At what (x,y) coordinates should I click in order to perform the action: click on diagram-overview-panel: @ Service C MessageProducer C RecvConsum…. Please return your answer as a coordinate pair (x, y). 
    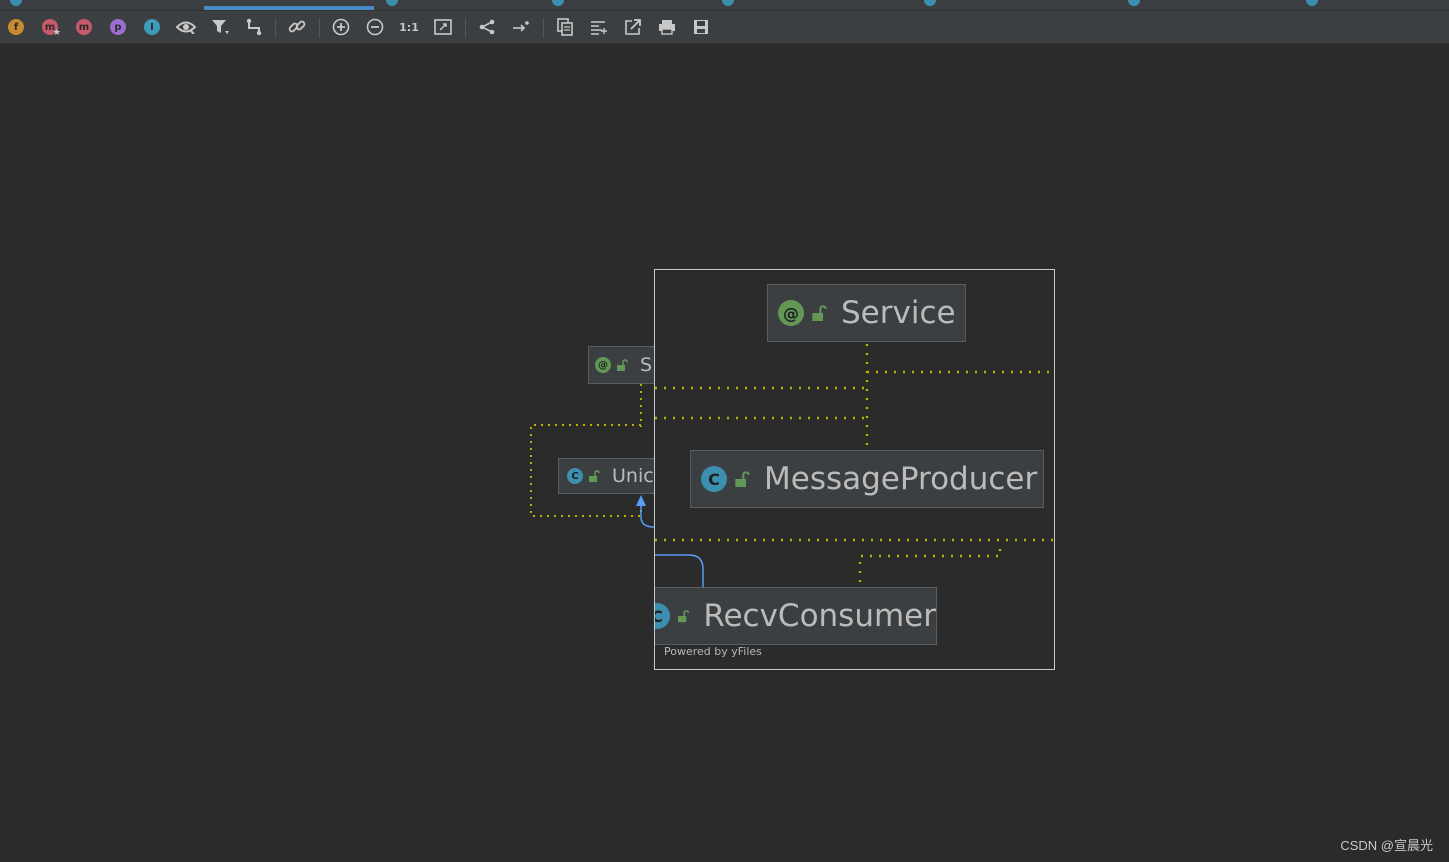
    Looking at the image, I should click on (854, 469).